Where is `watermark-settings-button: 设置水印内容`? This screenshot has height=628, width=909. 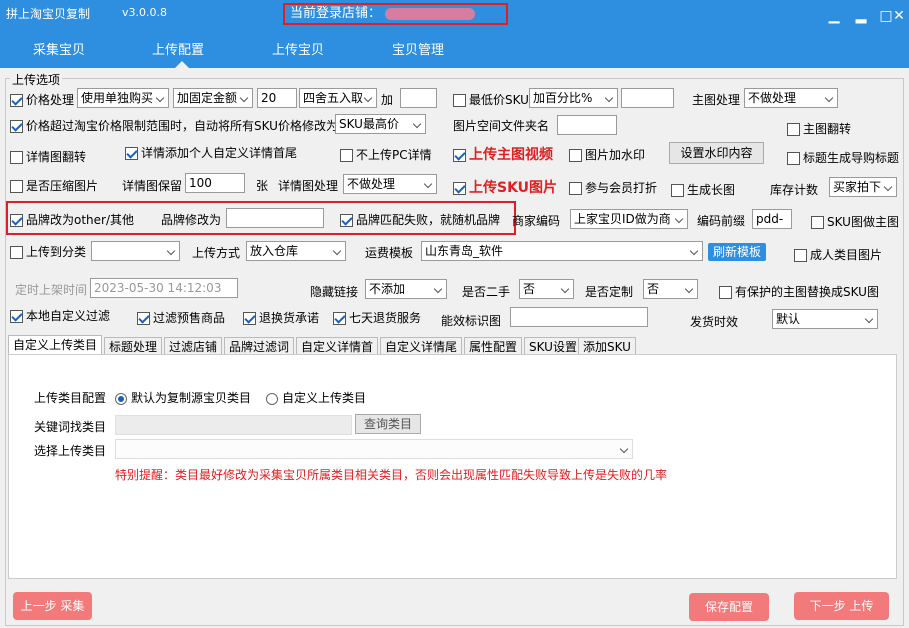 watermark-settings-button: 设置水印内容 is located at coordinates (716, 153).